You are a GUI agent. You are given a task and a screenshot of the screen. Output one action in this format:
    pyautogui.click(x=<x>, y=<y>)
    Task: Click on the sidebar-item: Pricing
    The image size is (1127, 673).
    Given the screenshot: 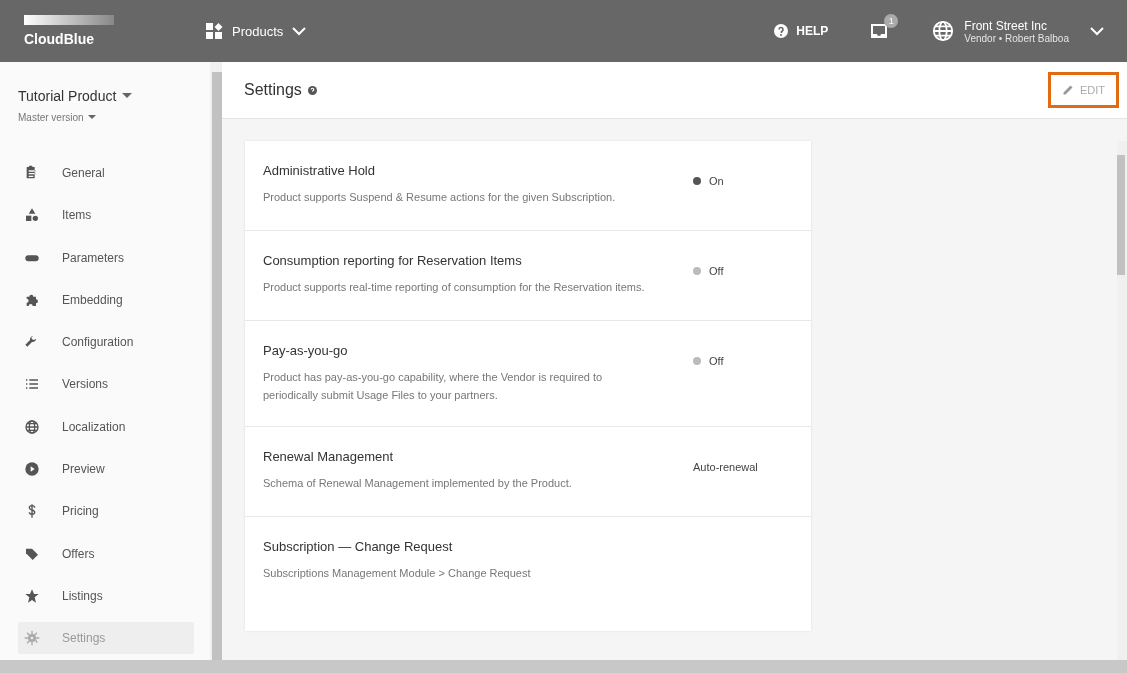 What is the action you would take?
    pyautogui.click(x=106, y=511)
    